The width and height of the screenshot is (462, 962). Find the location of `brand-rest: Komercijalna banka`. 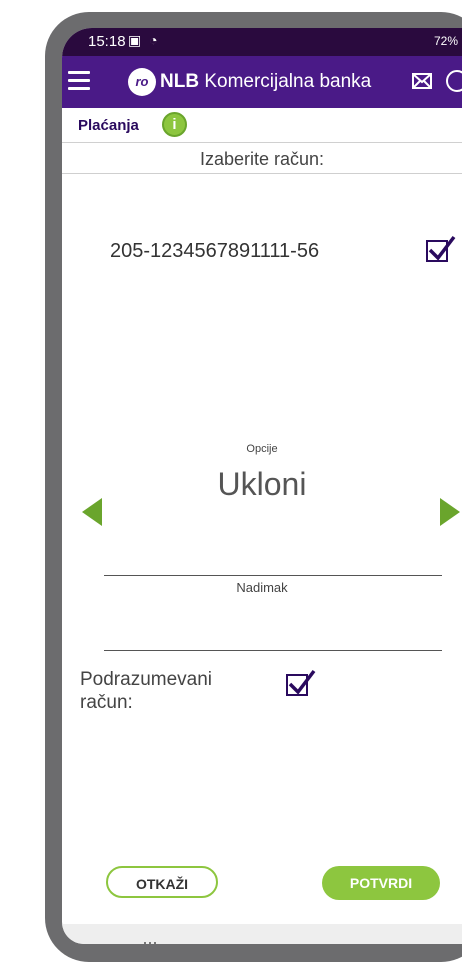

brand-rest: Komercijalna banka is located at coordinates (285, 81).